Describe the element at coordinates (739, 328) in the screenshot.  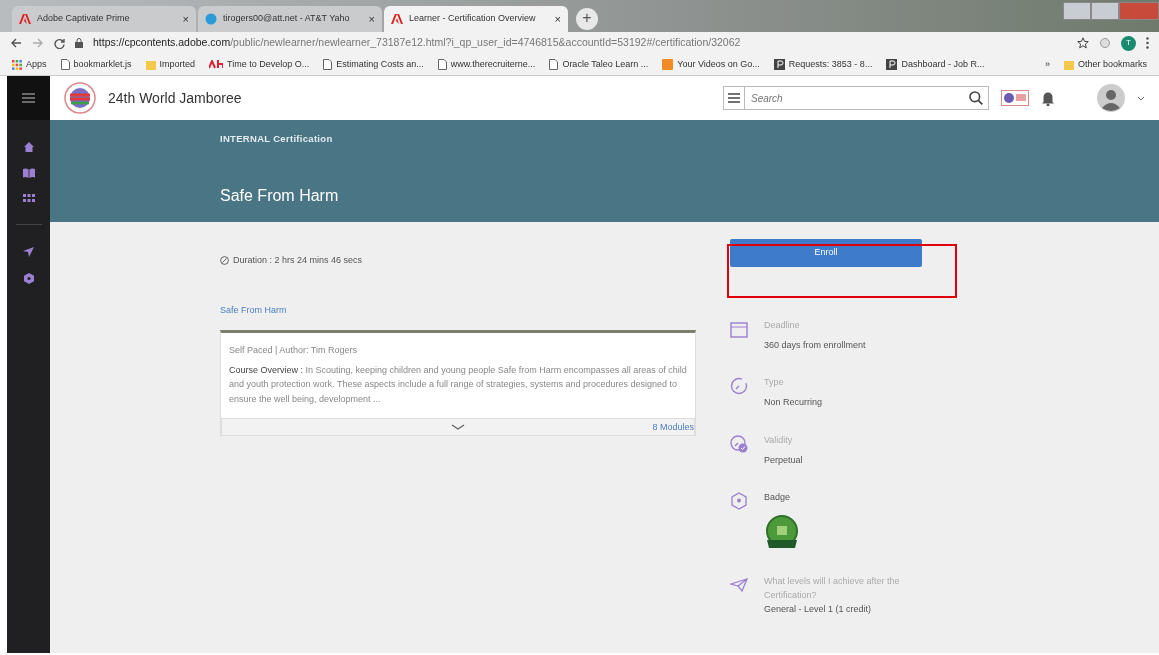
I see `calendar-icon` at that location.